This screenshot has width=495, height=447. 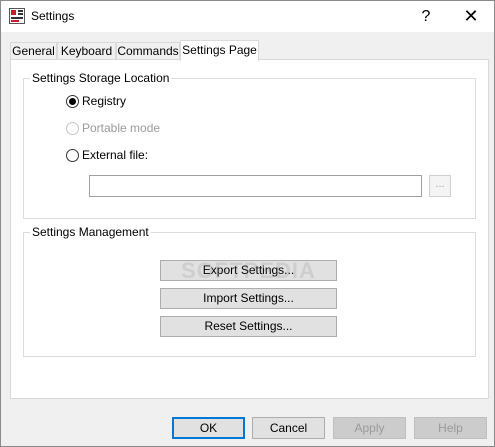 I want to click on external-file-radio, so click(x=72, y=155).